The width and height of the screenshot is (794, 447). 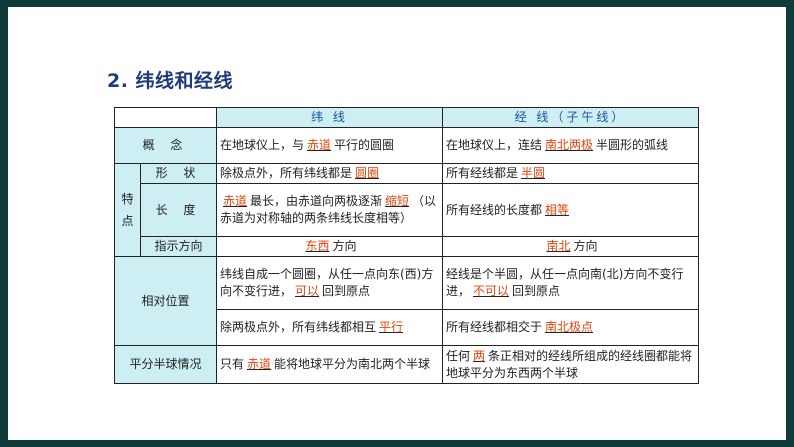 I want to click on header-weft: 纬 线, so click(x=329, y=117).